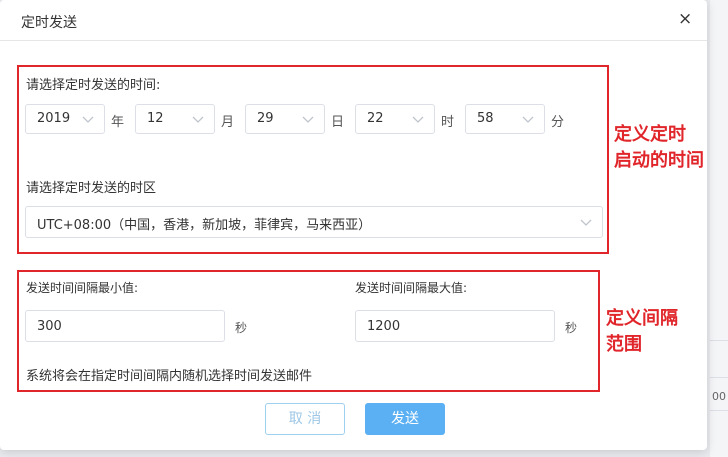  What do you see at coordinates (375, 118) in the screenshot?
I see `hour-value: 22` at bounding box center [375, 118].